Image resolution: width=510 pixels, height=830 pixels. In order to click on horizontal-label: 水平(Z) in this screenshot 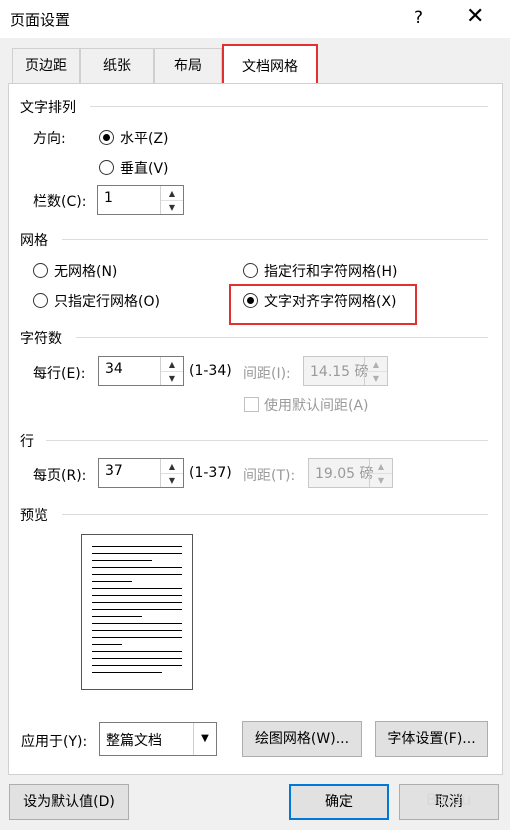, I will do `click(144, 138)`.